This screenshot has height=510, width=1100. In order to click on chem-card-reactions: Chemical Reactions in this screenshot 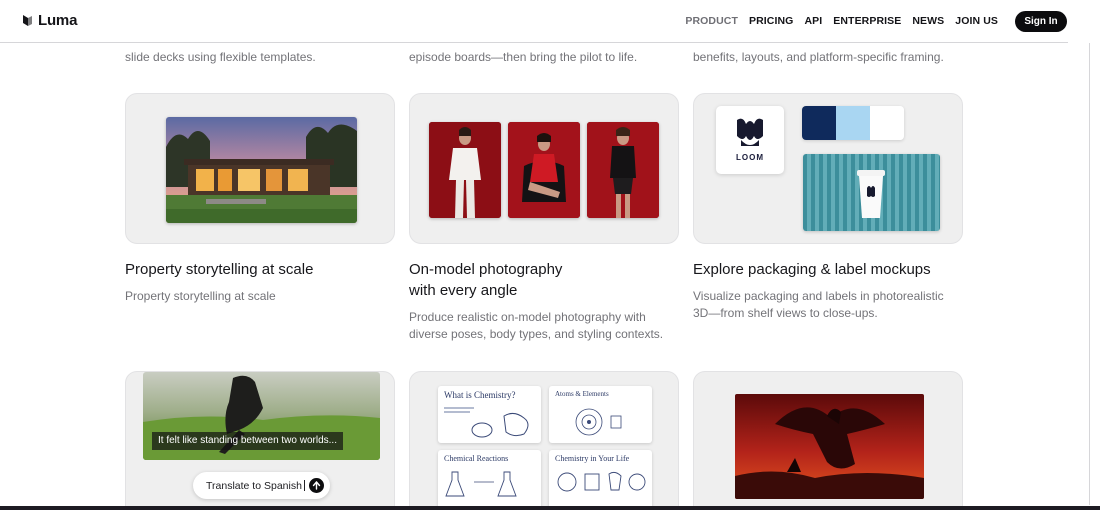, I will do `click(489, 480)`.